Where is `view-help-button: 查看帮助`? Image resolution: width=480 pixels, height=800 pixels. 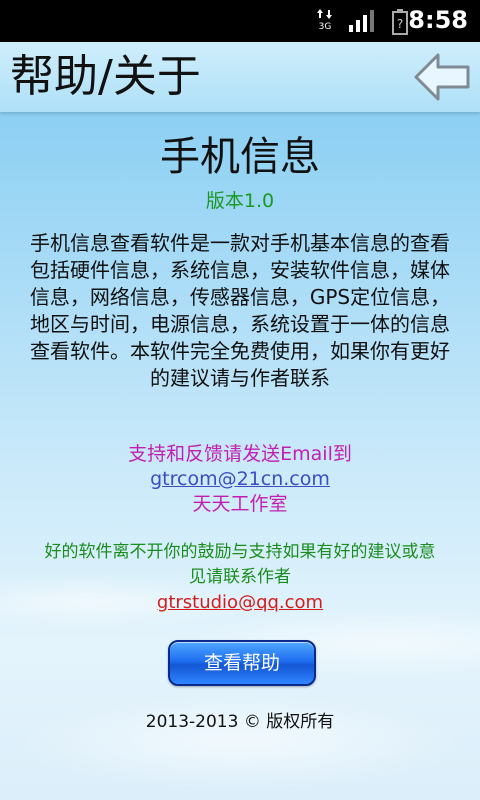 view-help-button: 查看帮助 is located at coordinates (242, 663).